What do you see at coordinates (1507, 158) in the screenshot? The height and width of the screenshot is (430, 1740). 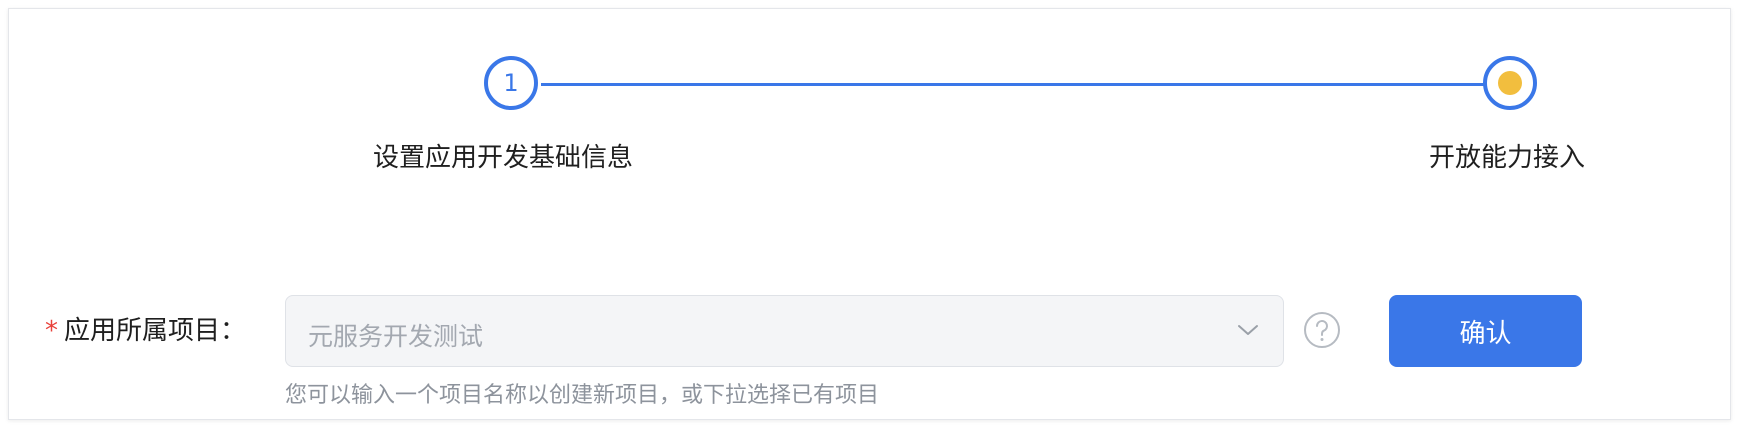 I see `step-2-label: 开放能力接入` at bounding box center [1507, 158].